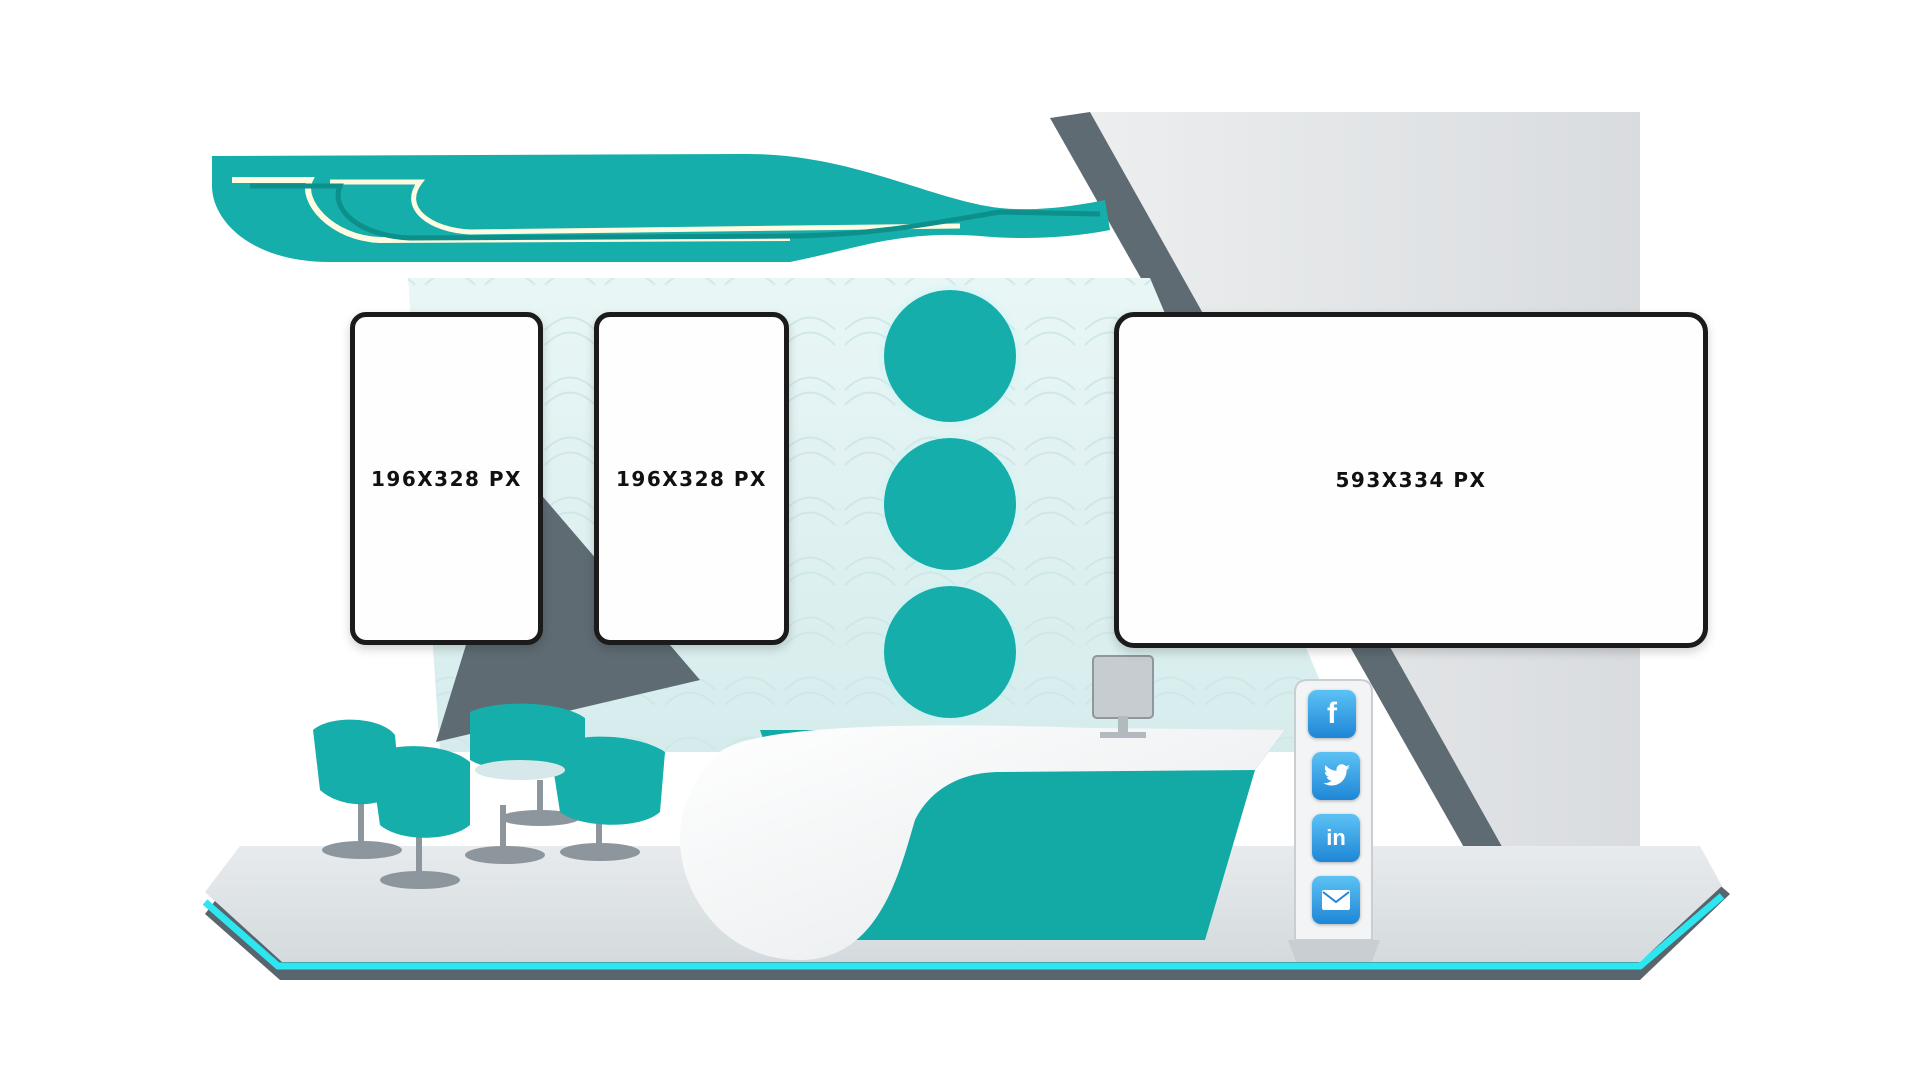 The height and width of the screenshot is (1080, 1920). I want to click on linkedin-icon: in, so click(1336, 838).